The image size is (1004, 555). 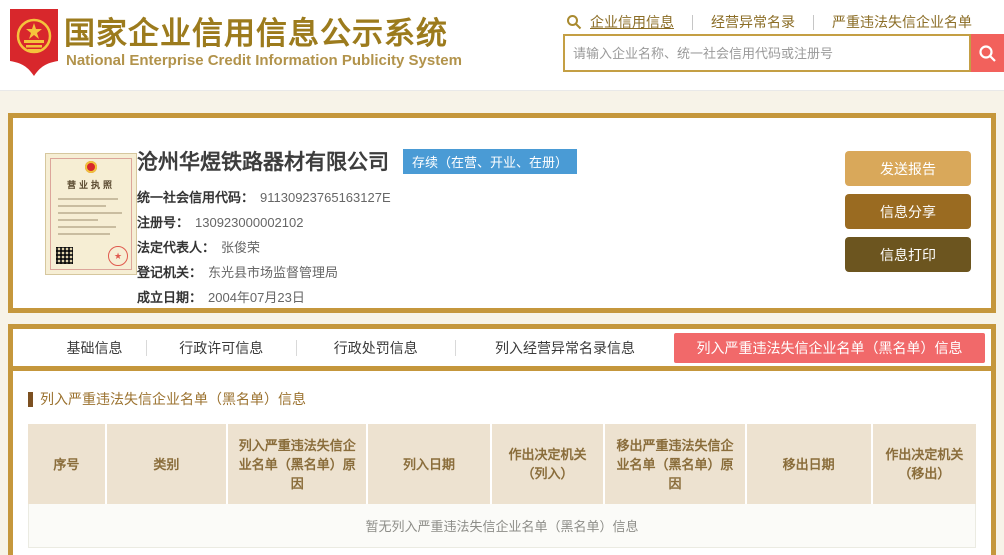 What do you see at coordinates (753, 22) in the screenshot?
I see `nav-link-abnormal-operations: 经营异常名录` at bounding box center [753, 22].